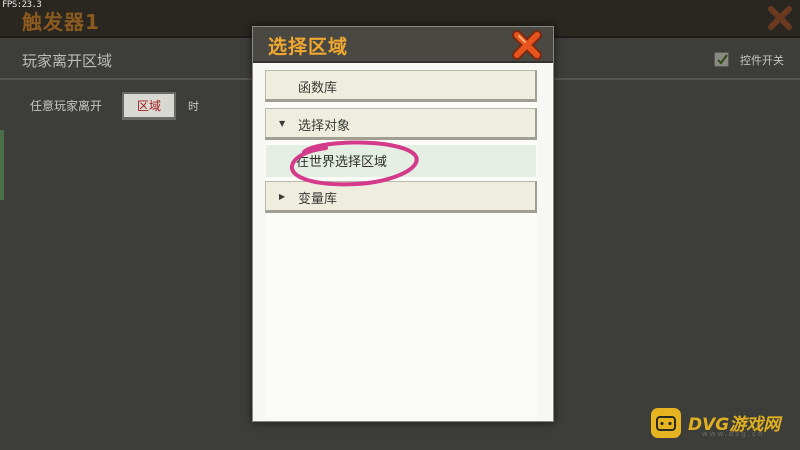 Image resolution: width=800 pixels, height=450 pixels. What do you see at coordinates (401, 86) in the screenshot?
I see `list-item-function-library: 函数库` at bounding box center [401, 86].